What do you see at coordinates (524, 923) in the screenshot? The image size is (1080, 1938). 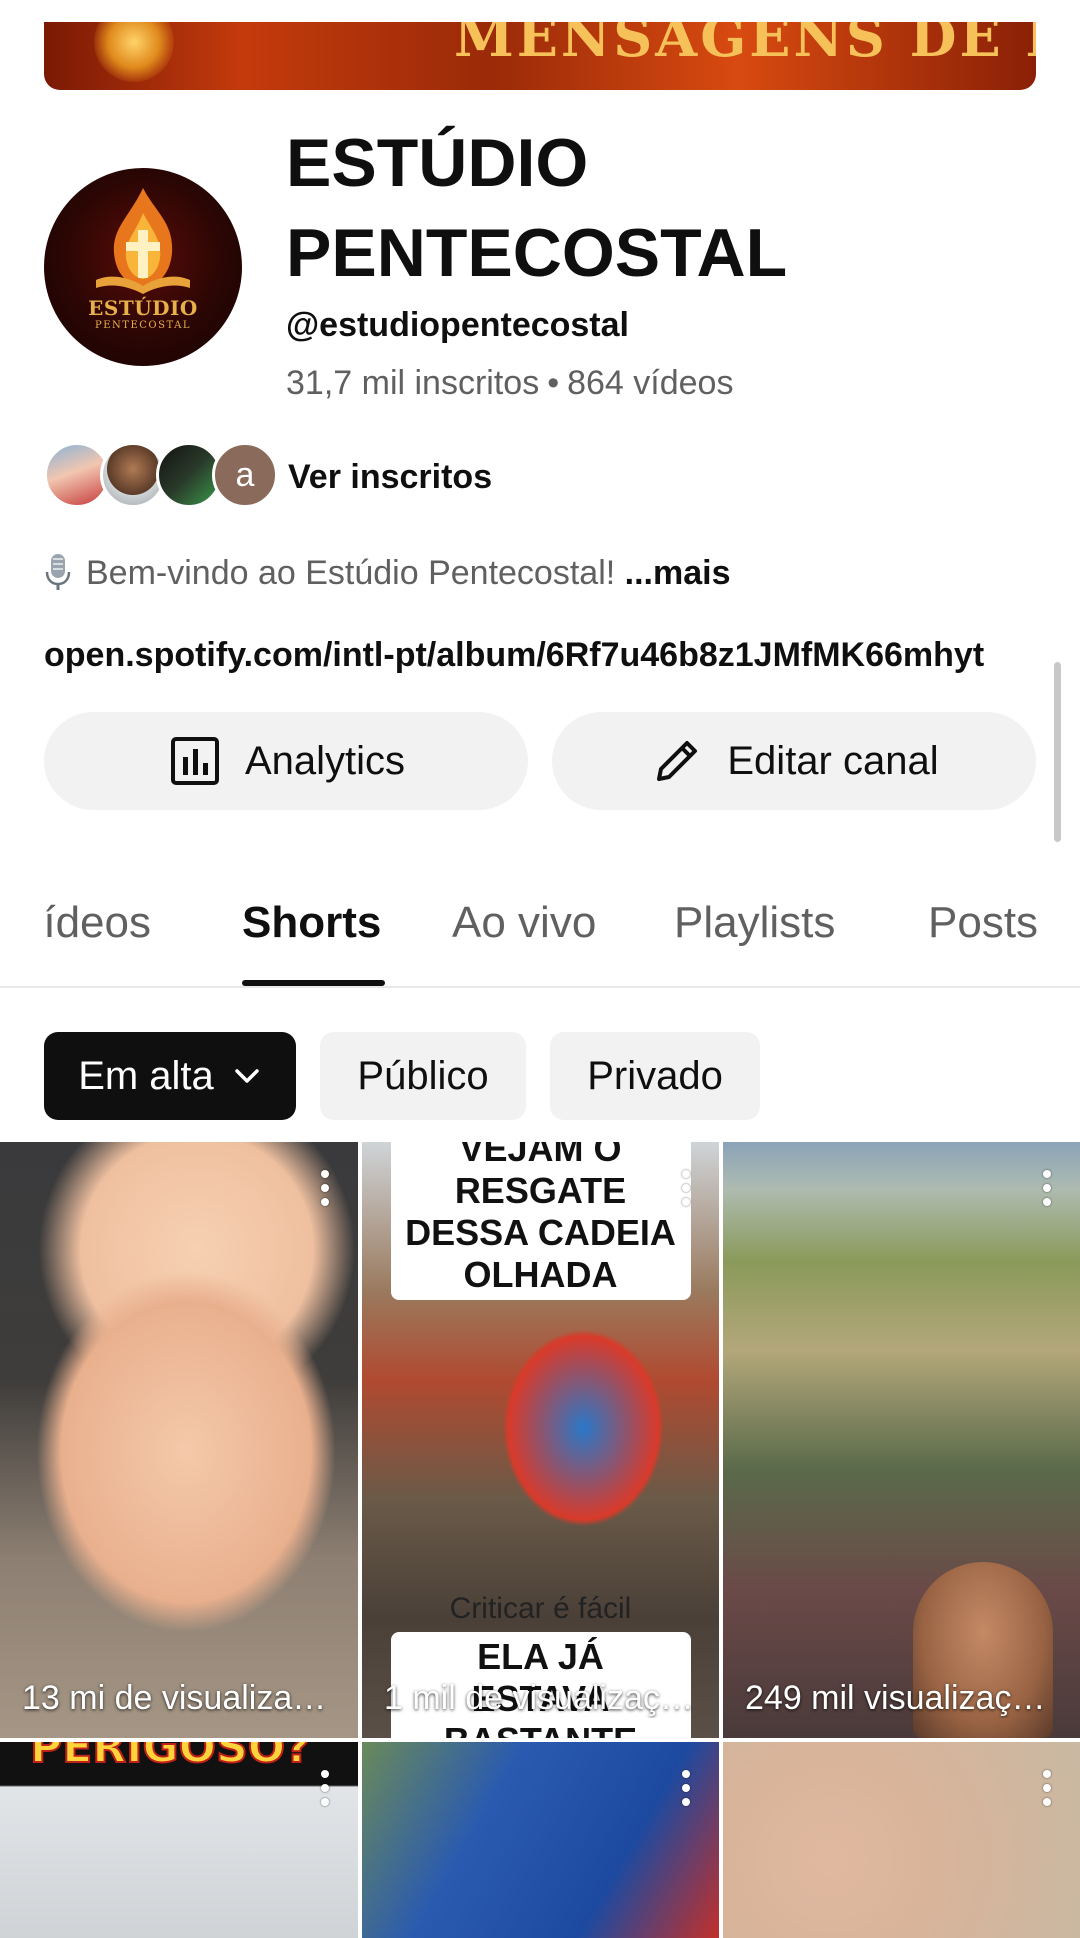 I see `tab-live: Ao vivo` at bounding box center [524, 923].